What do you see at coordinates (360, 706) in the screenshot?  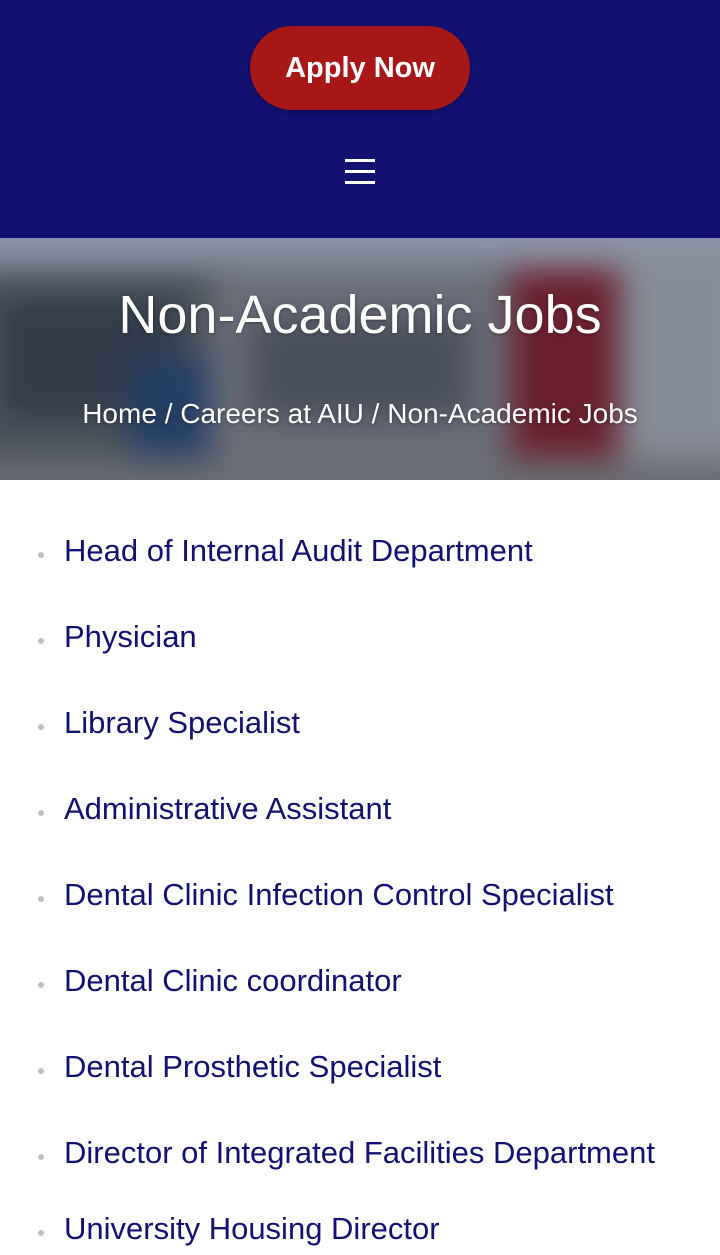 I see `job-list-item: Library Specialist` at bounding box center [360, 706].